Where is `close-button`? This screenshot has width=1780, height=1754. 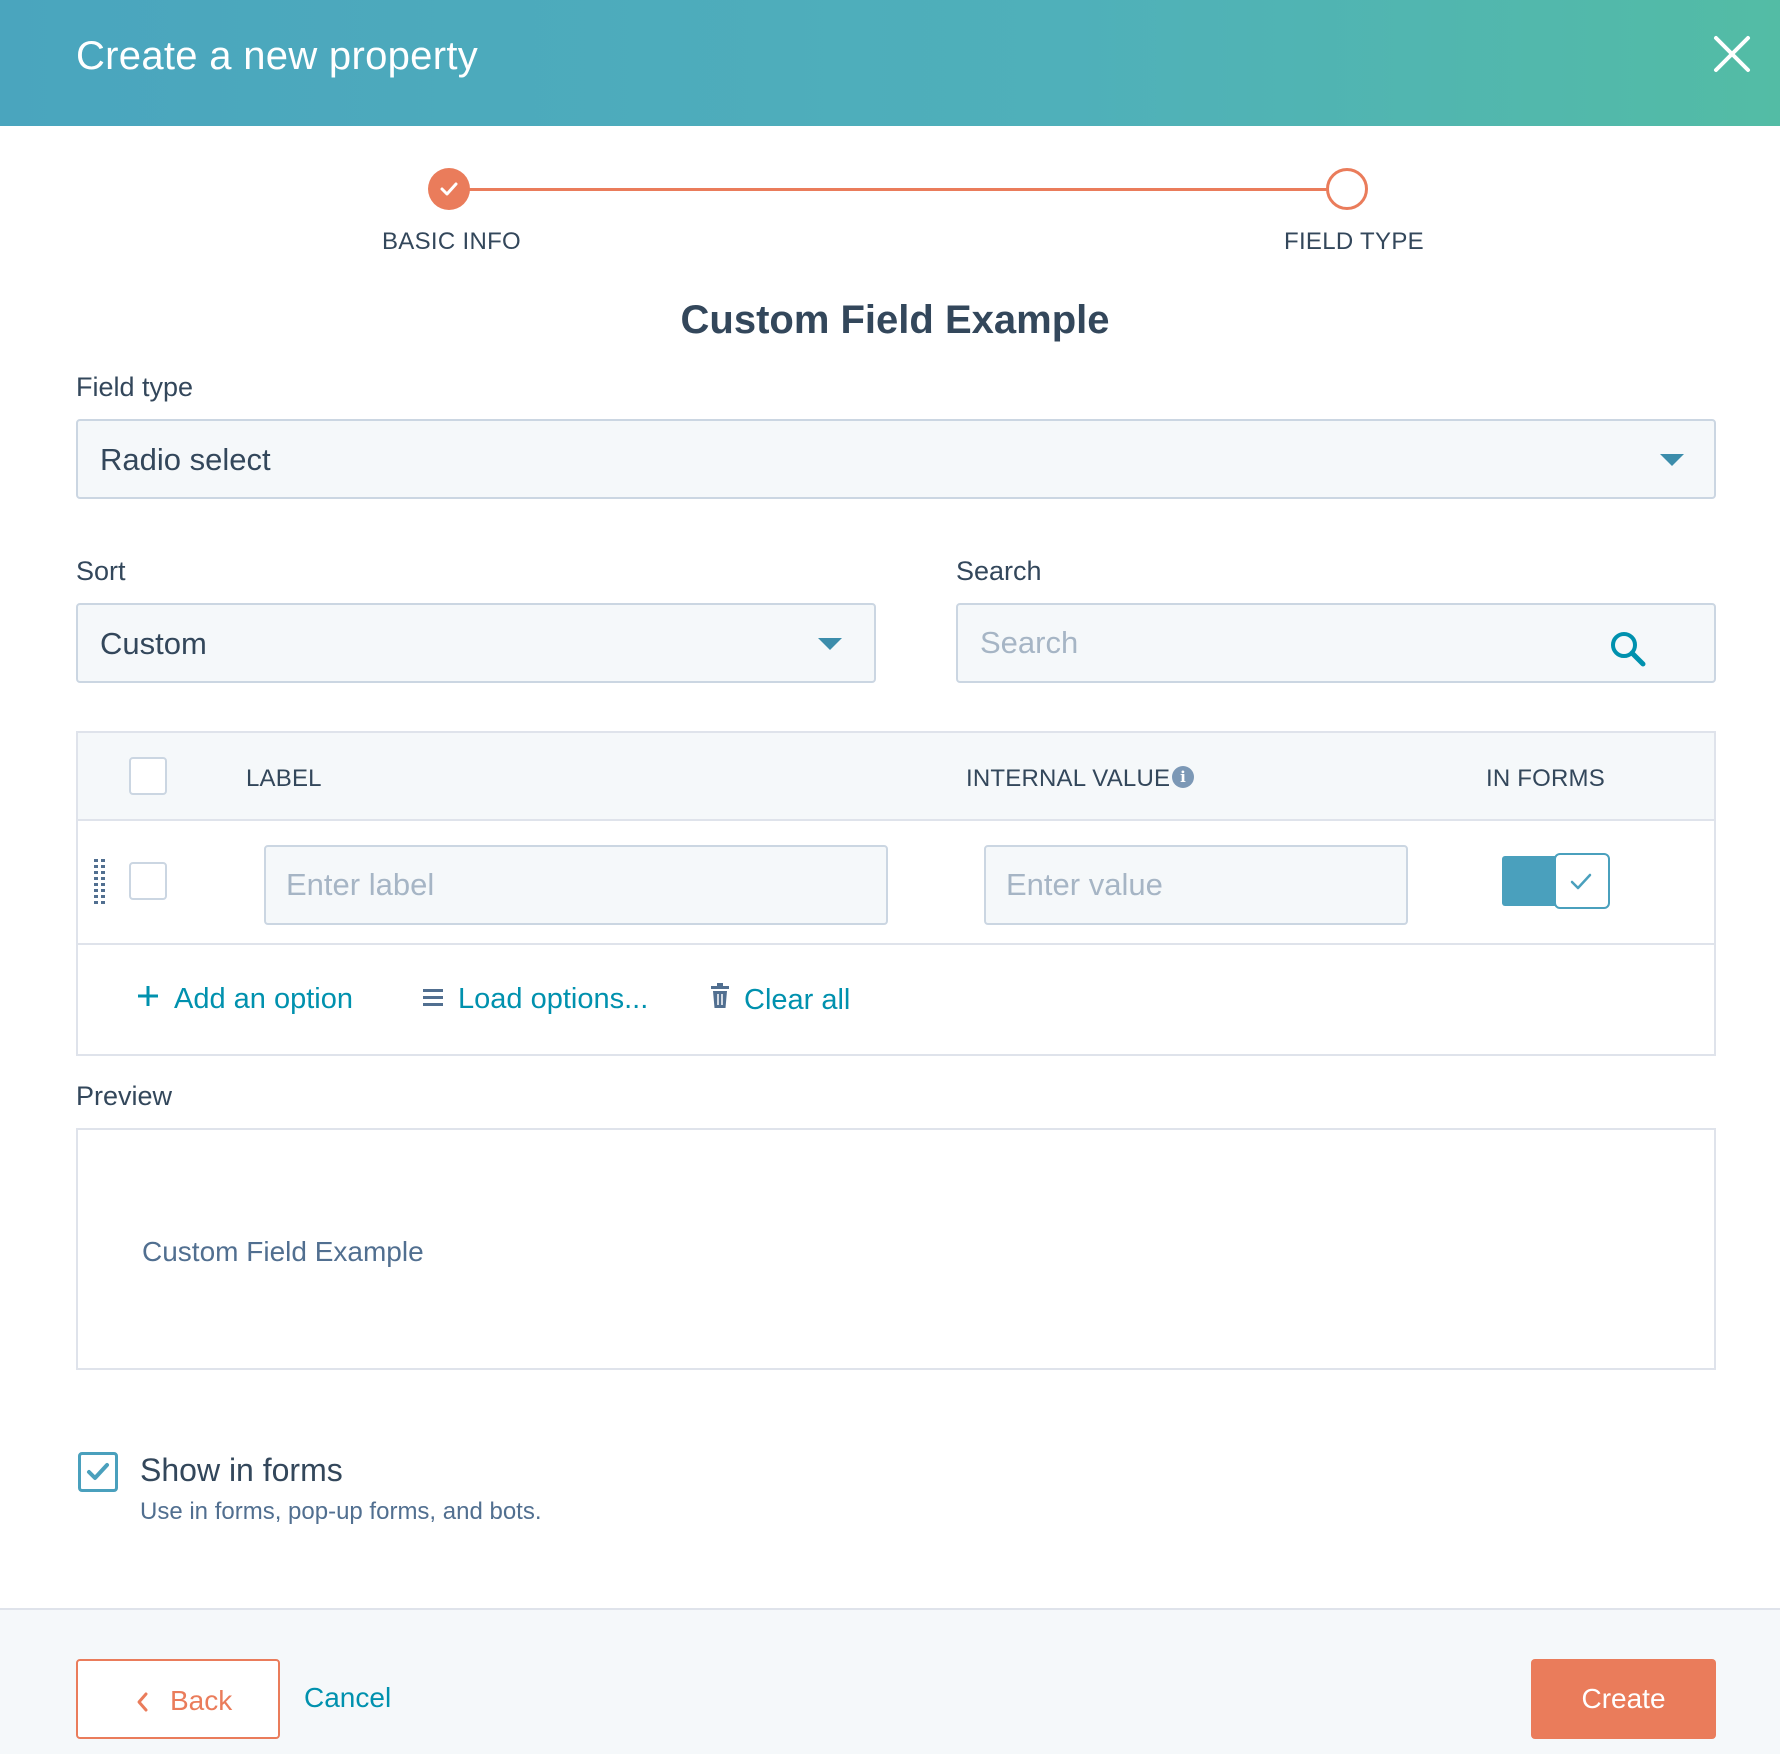 close-button is located at coordinates (1732, 54).